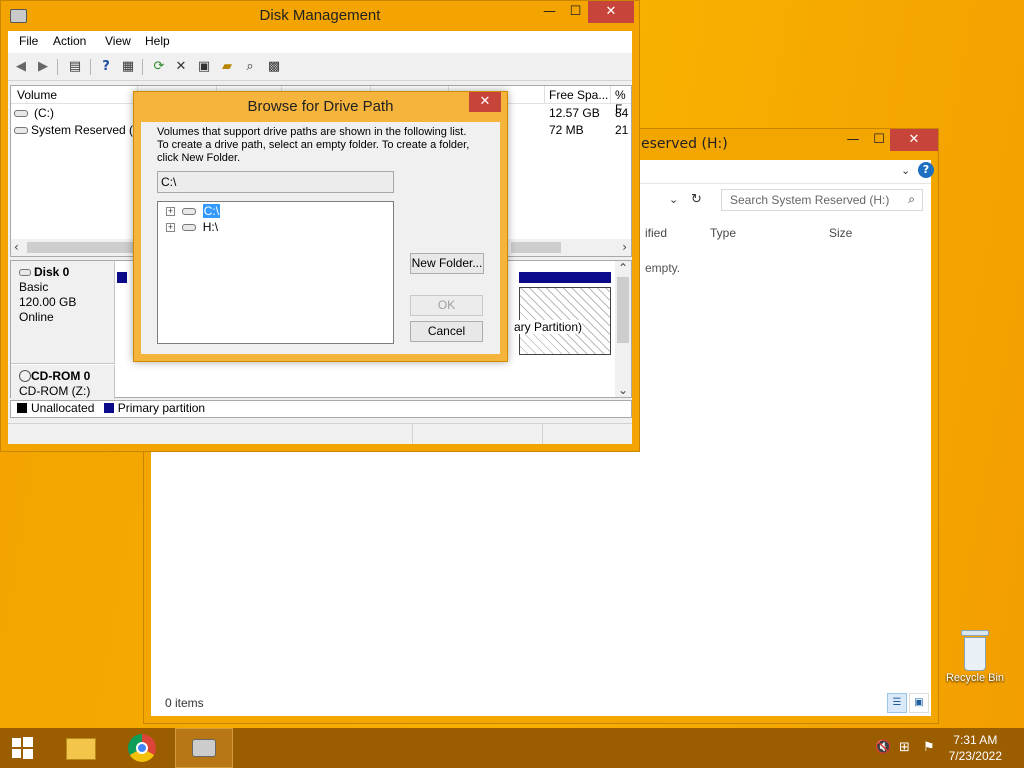 The width and height of the screenshot is (1024, 768). What do you see at coordinates (566, 130) in the screenshot?
I see `volume-free-space: 72 MB` at bounding box center [566, 130].